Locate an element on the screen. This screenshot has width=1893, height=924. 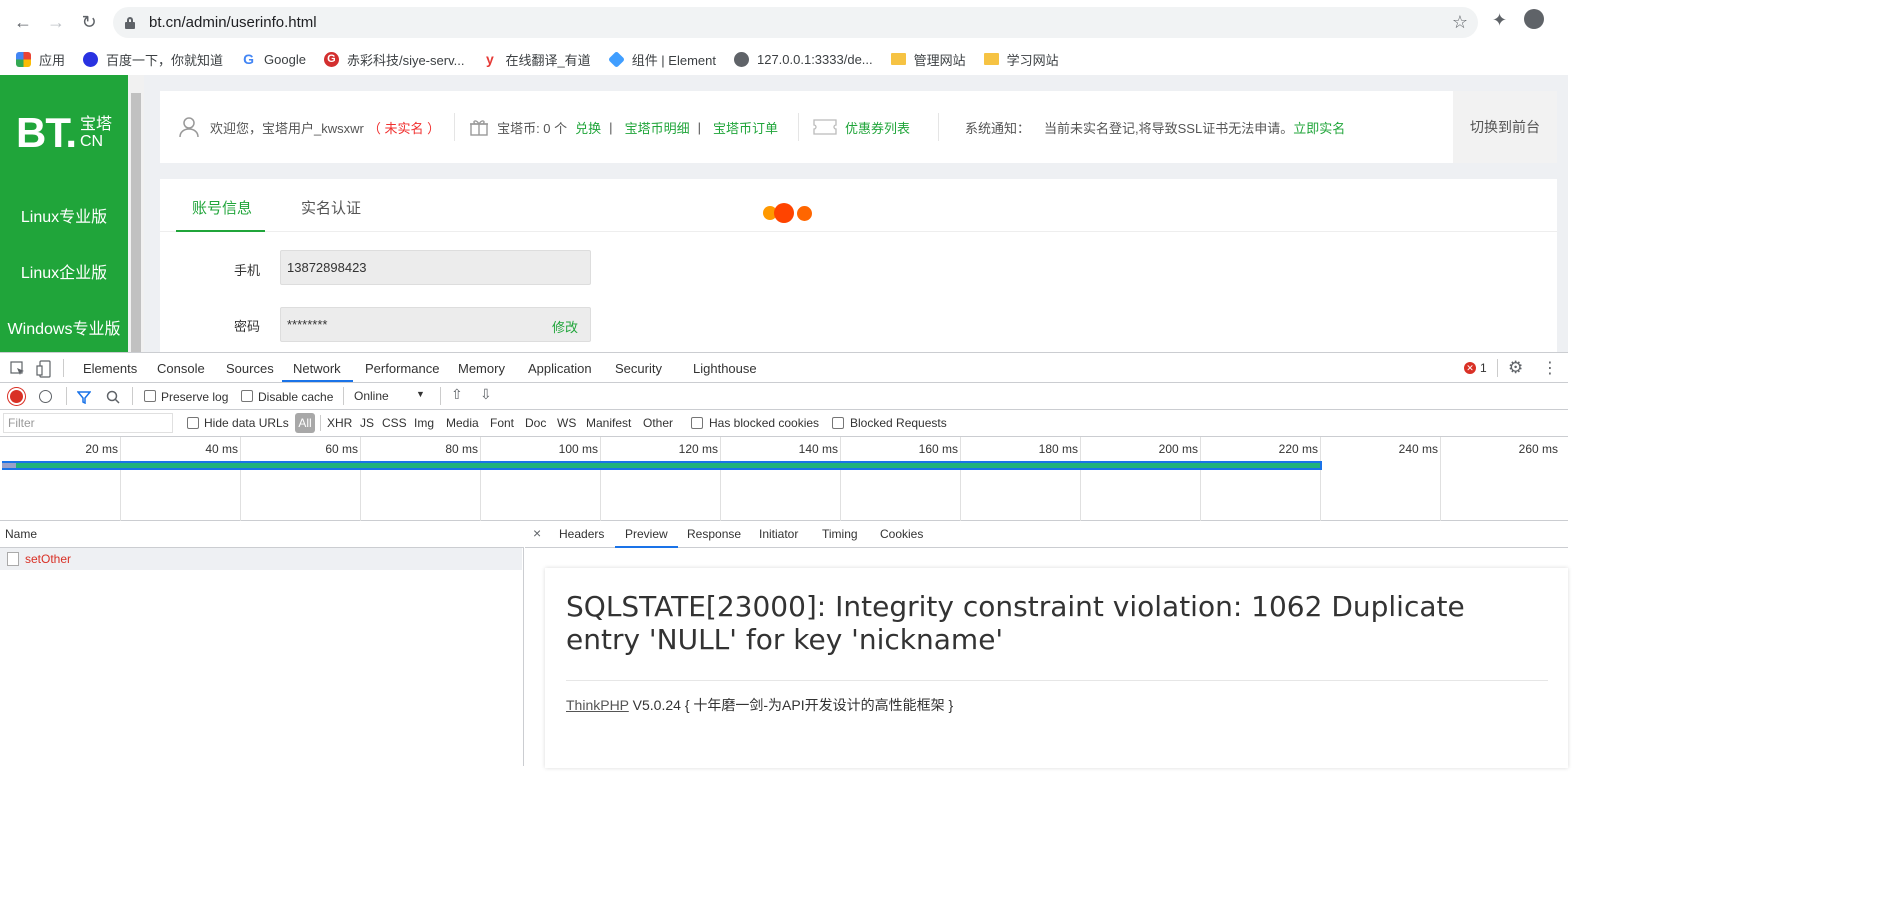
sidebar-item-windows-pro: Windows专业版 is located at coordinates (64, 327).